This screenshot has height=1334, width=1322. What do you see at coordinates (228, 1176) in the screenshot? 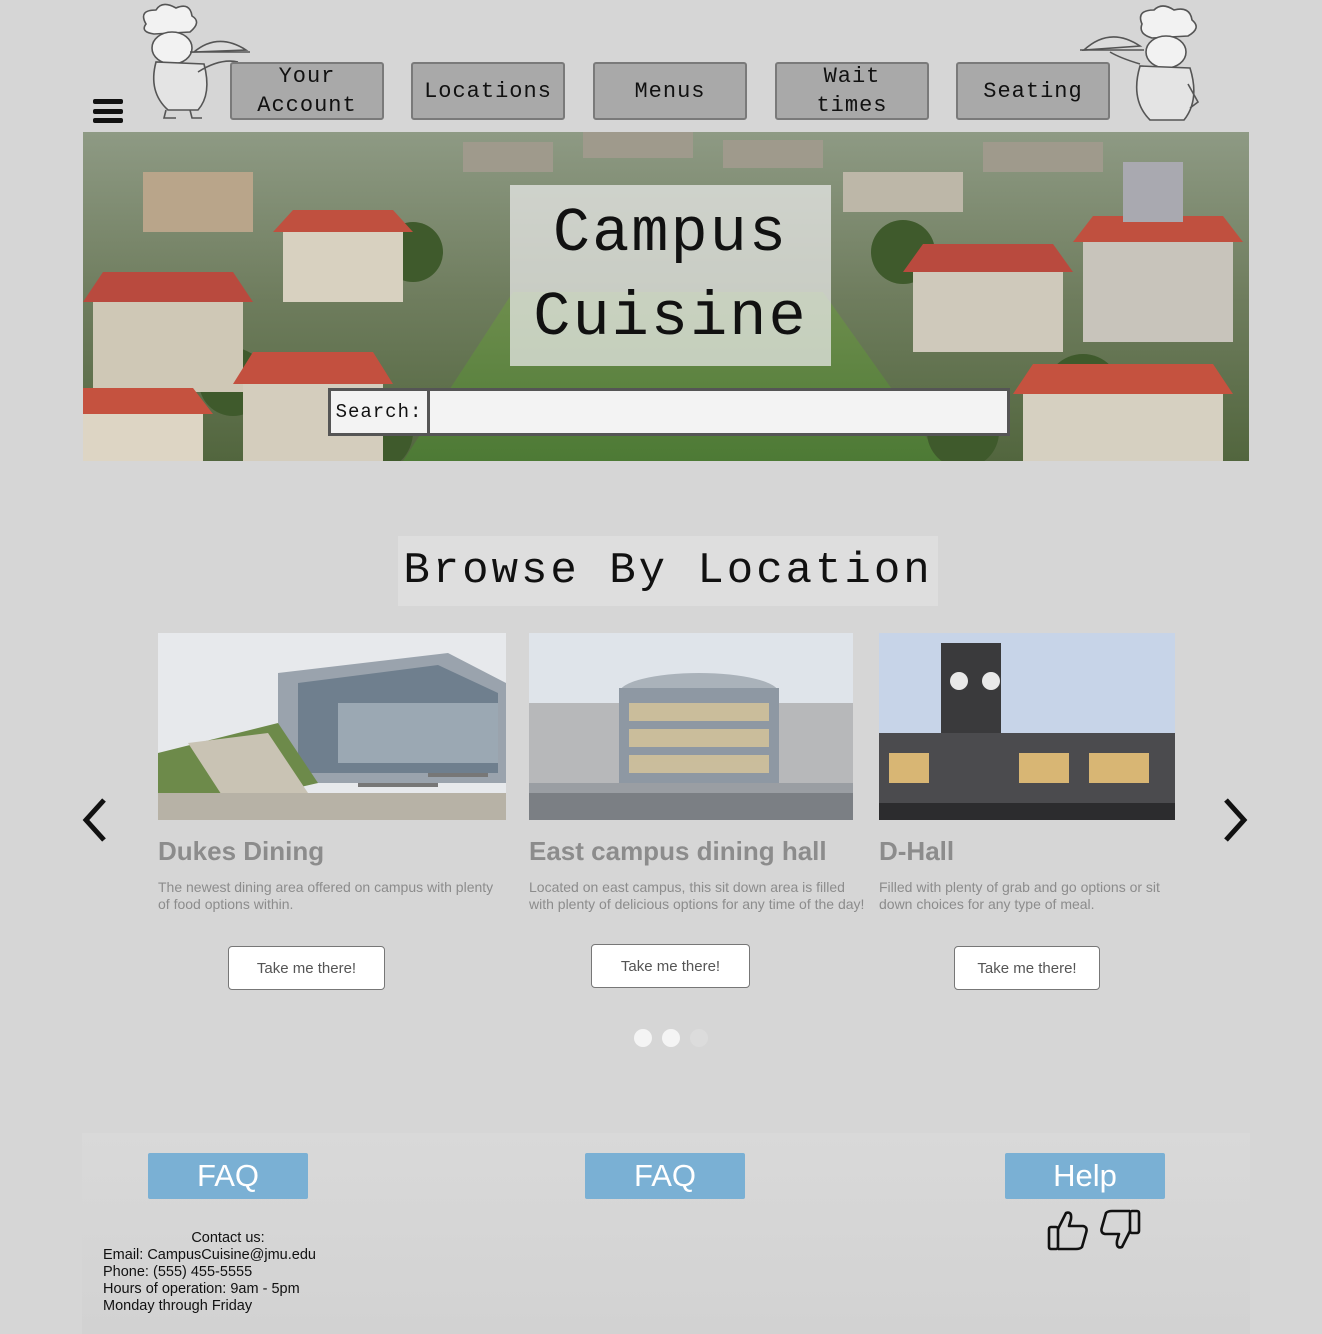
I see `faq-button: FAQ` at bounding box center [228, 1176].